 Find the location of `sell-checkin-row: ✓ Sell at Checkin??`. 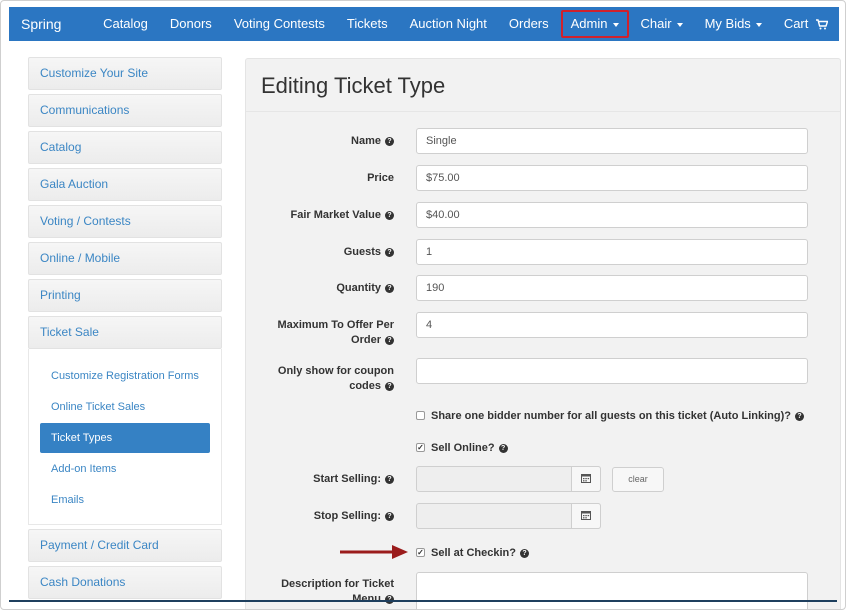

sell-checkin-row: ✓ Sell at Checkin?? is located at coordinates (472, 553).